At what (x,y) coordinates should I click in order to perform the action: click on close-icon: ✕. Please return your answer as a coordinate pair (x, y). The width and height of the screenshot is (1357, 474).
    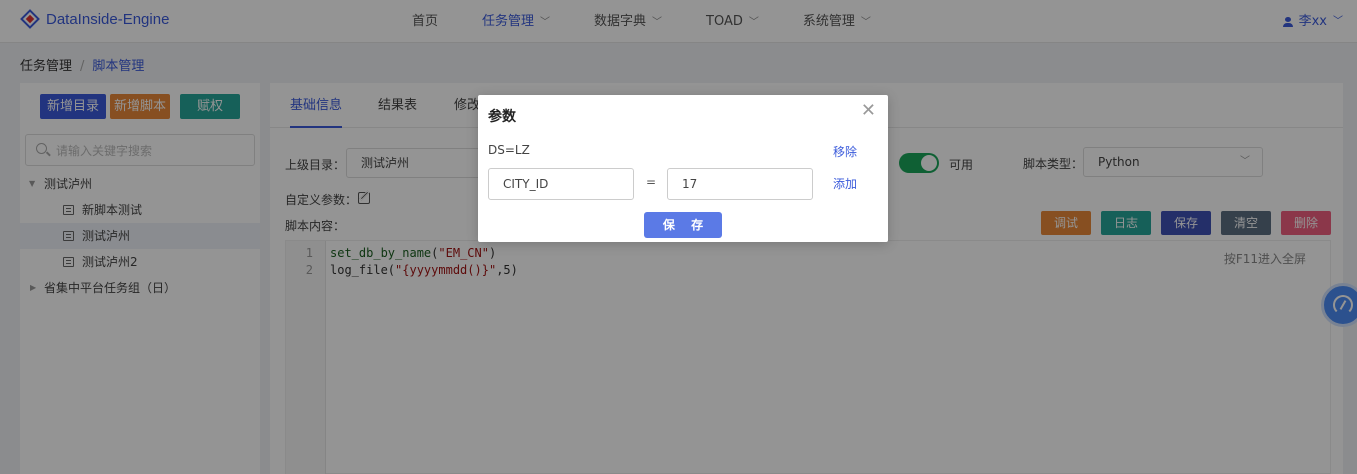
    Looking at the image, I should click on (868, 111).